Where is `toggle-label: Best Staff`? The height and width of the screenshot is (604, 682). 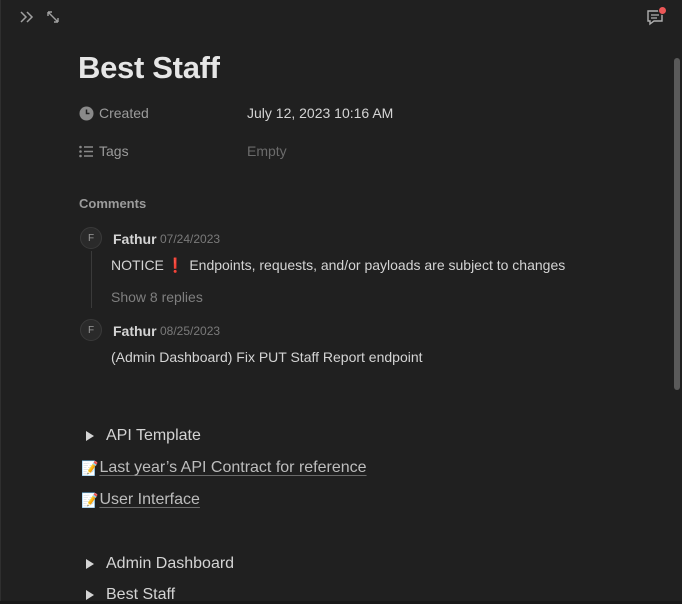 toggle-label: Best Staff is located at coordinates (141, 594).